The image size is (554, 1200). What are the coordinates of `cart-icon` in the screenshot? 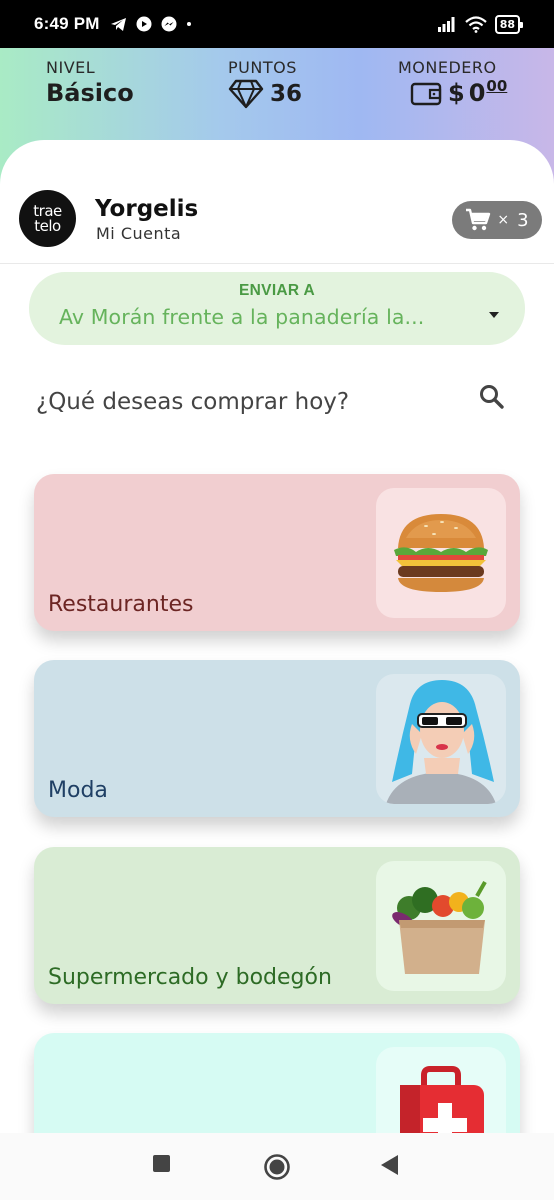 It's located at (478, 219).